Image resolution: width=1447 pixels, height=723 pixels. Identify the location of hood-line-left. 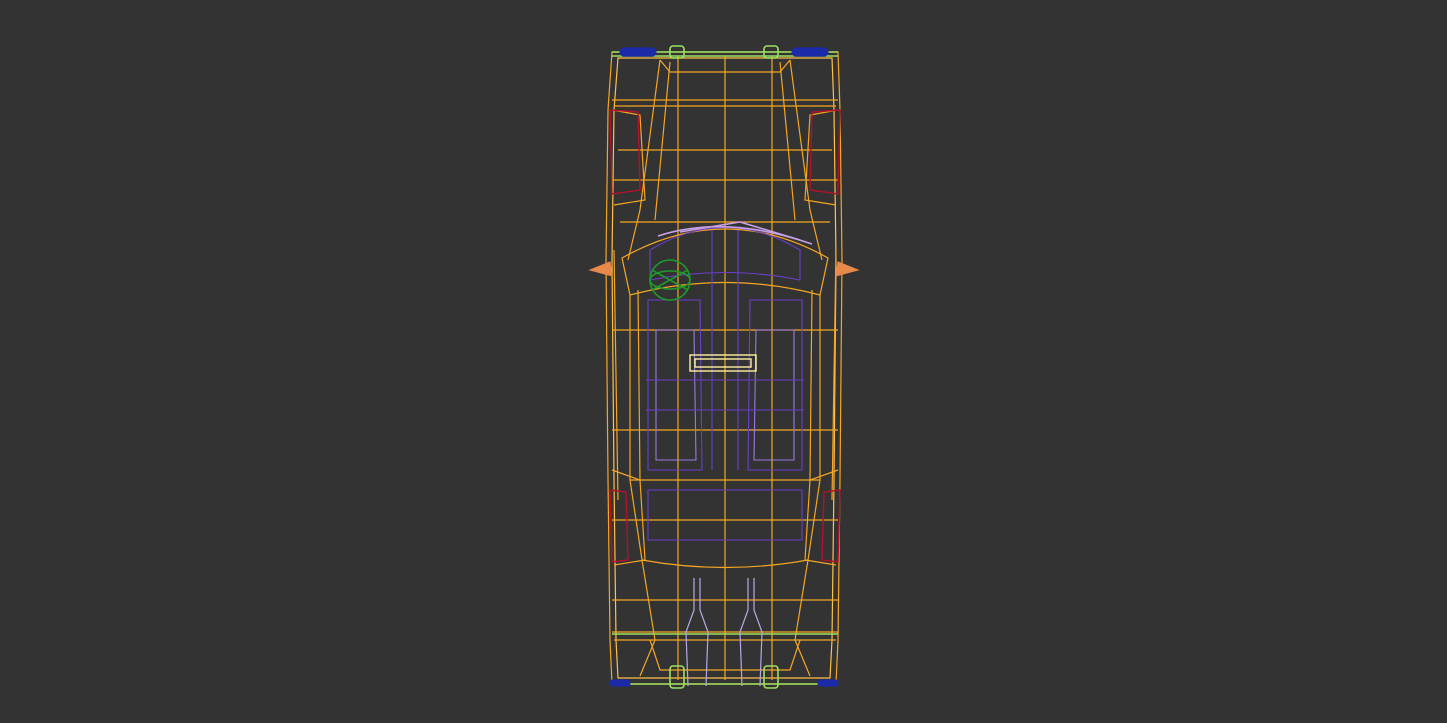
(644, 160).